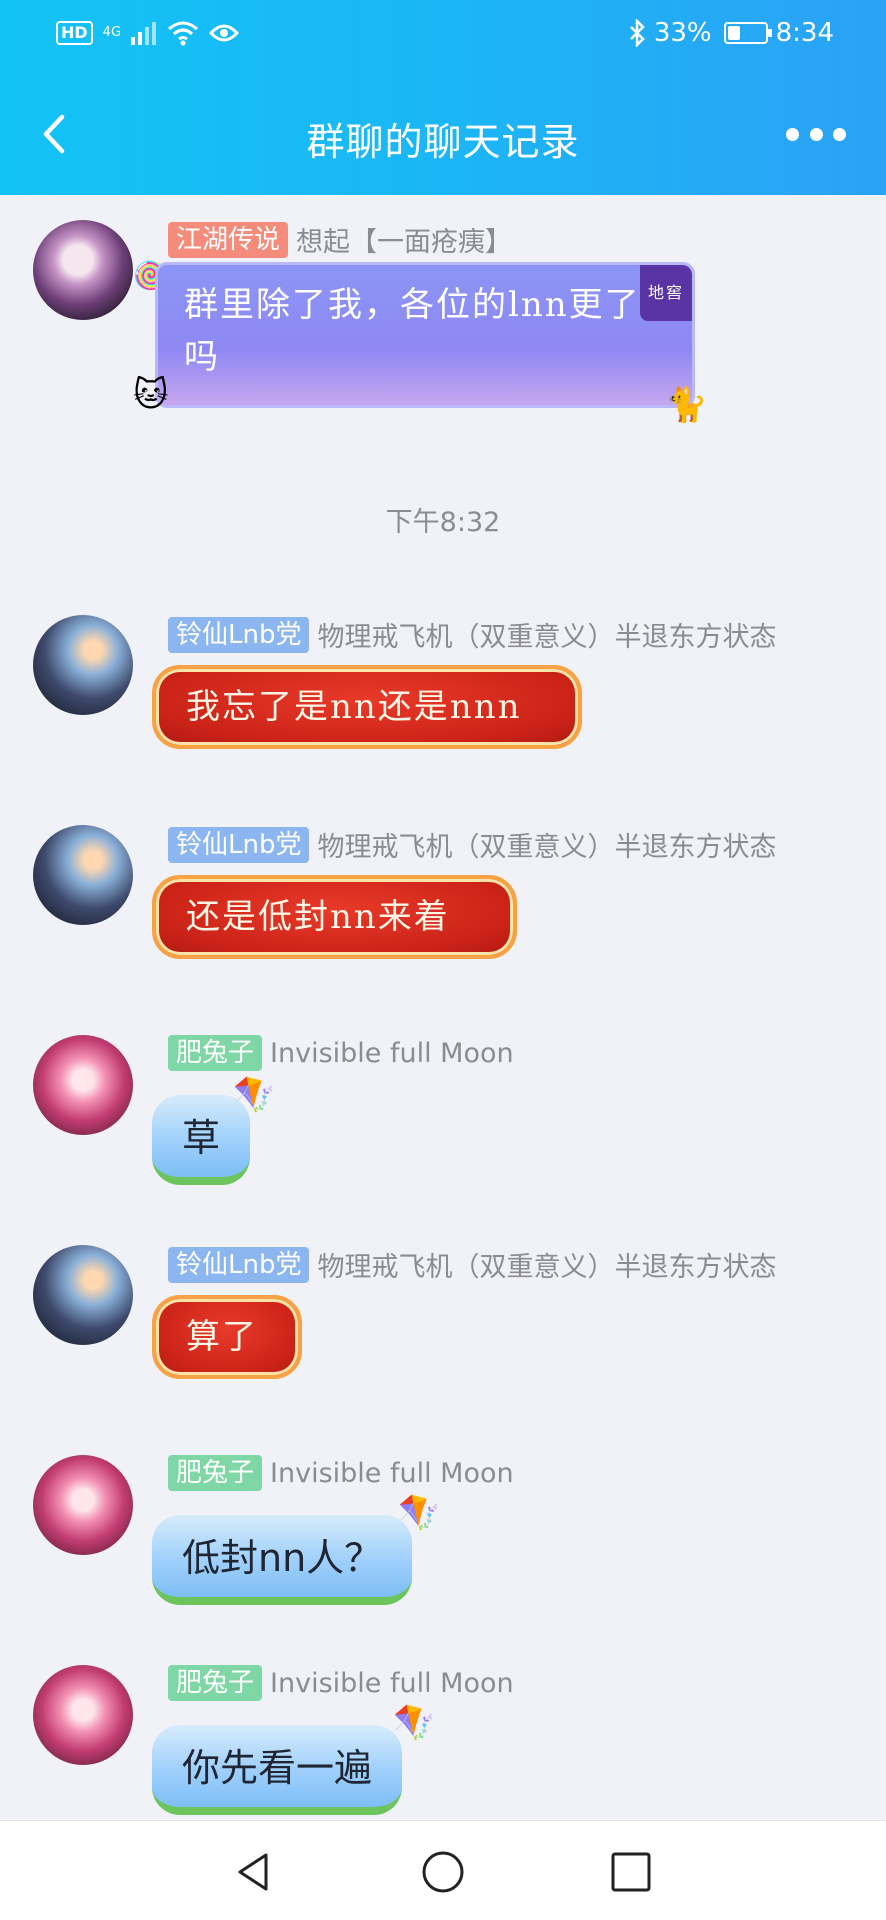 This screenshot has height=1920, width=886. What do you see at coordinates (404, 239) in the screenshot?
I see `sender-name: 想起【一面疮痍】` at bounding box center [404, 239].